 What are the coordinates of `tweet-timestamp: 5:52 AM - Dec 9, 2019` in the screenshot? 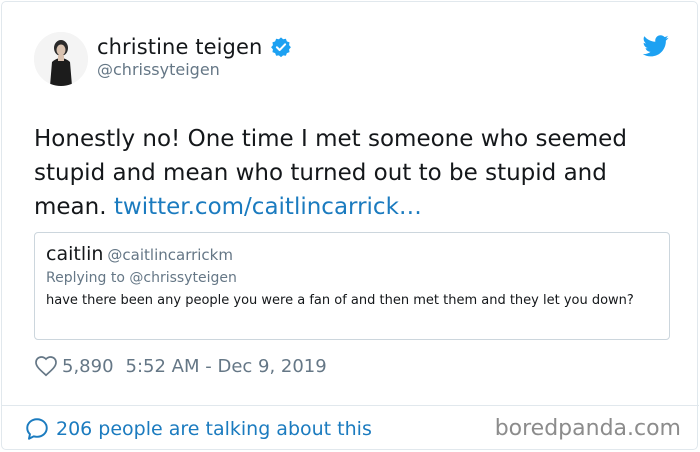 It's located at (226, 366).